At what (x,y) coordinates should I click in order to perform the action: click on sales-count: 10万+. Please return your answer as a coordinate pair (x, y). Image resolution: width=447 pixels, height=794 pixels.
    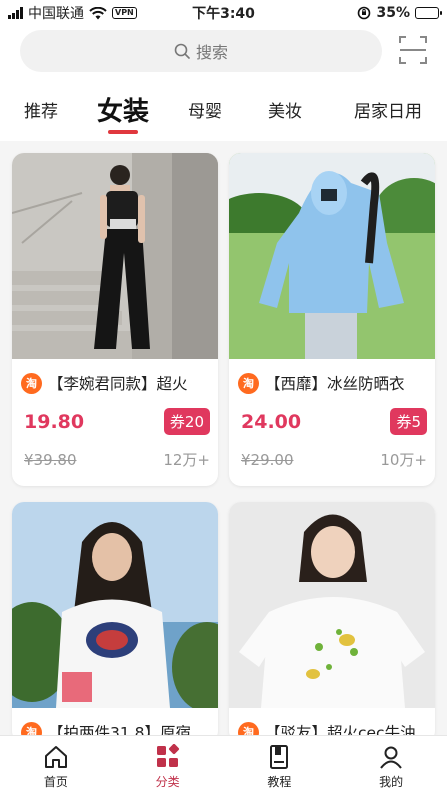
    Looking at the image, I should click on (403, 460).